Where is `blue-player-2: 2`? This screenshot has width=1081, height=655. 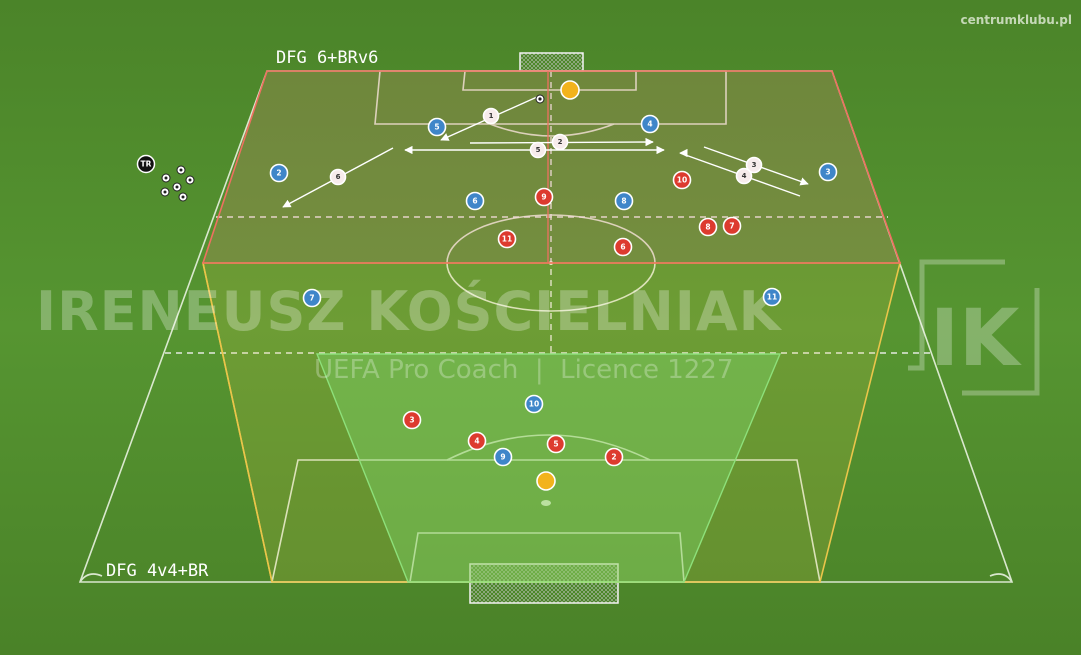
blue-player-2: 2 is located at coordinates (279, 173).